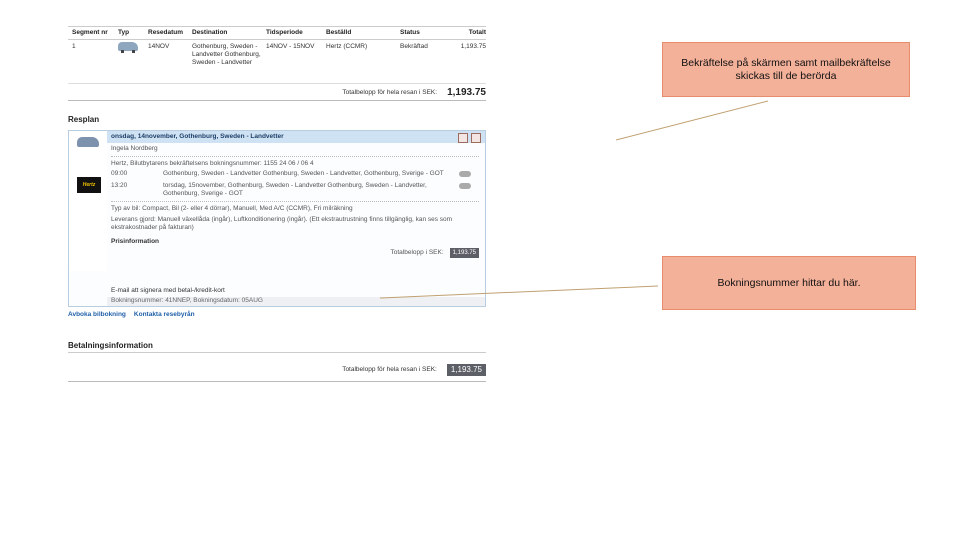  What do you see at coordinates (789, 283) in the screenshot?
I see `callout-booking-number: Bokningsnummer hittar du här.` at bounding box center [789, 283].